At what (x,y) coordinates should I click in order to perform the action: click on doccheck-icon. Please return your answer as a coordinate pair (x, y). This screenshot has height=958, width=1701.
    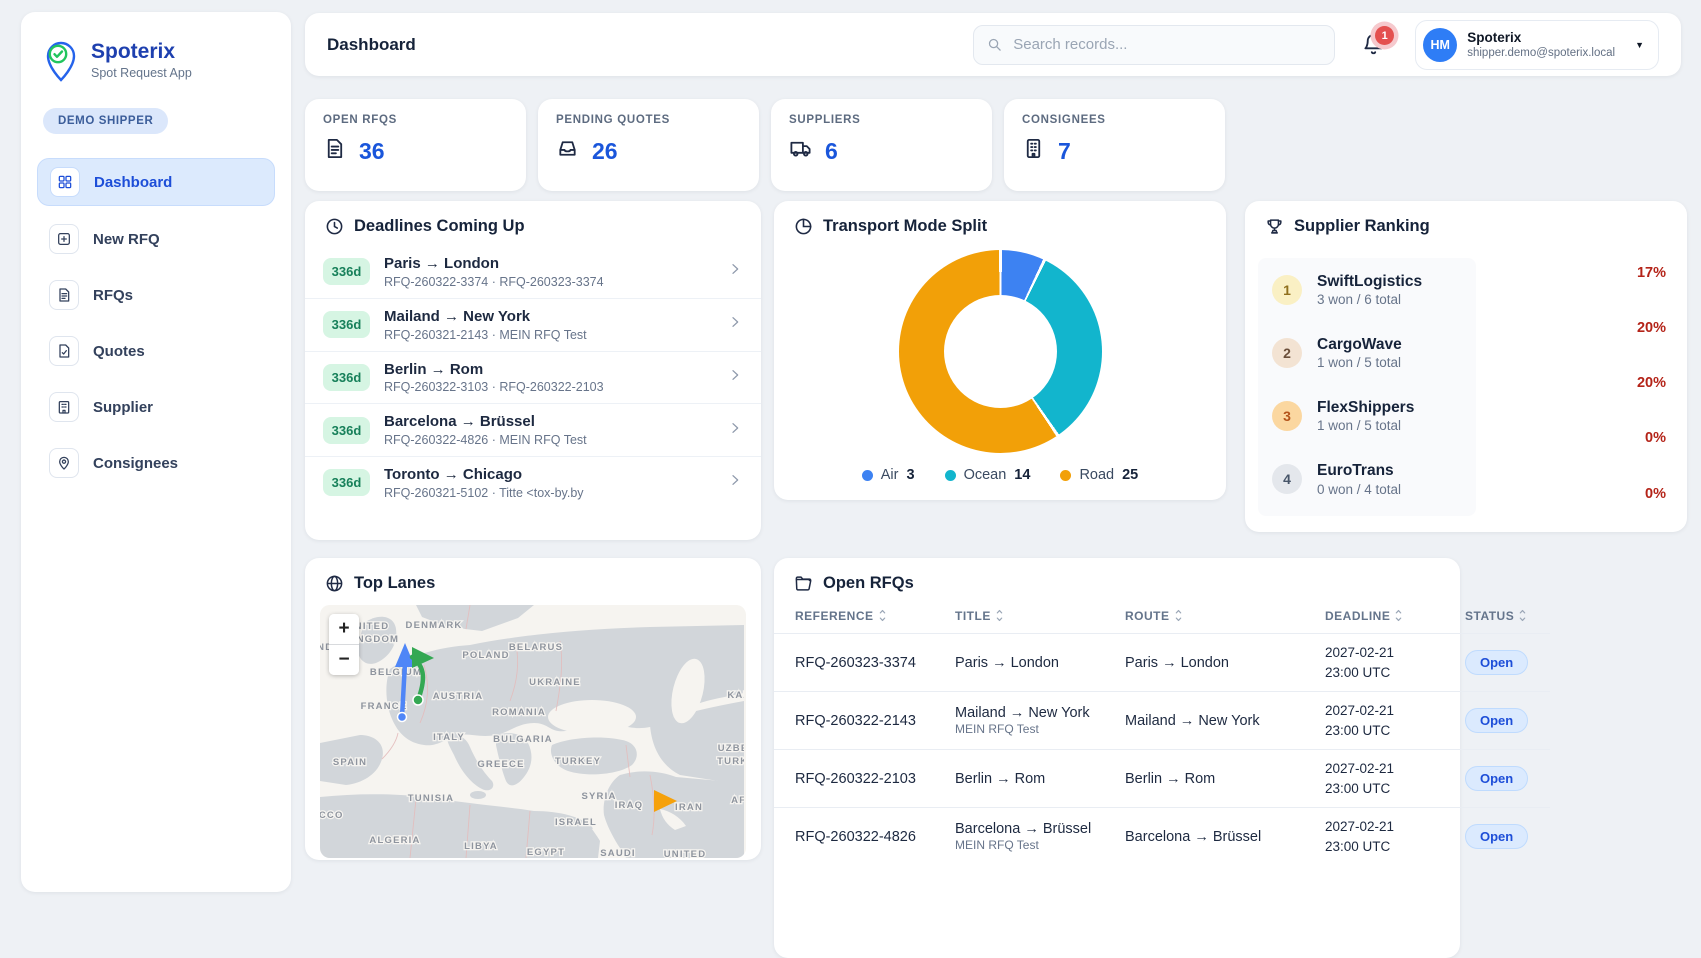
    Looking at the image, I should click on (64, 351).